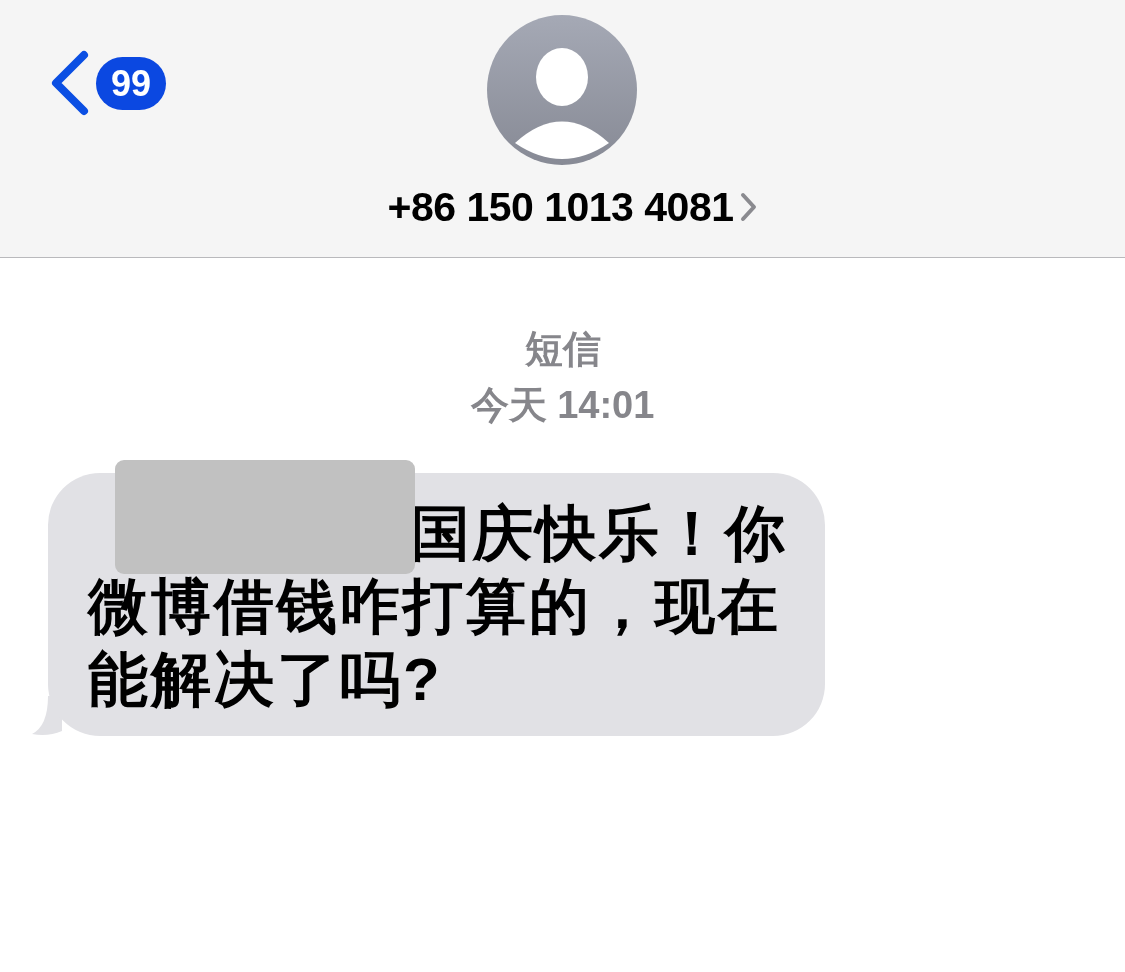 The height and width of the screenshot is (972, 1125). What do you see at coordinates (562, 405) in the screenshot?
I see `message-timestamp: 今天 14:01` at bounding box center [562, 405].